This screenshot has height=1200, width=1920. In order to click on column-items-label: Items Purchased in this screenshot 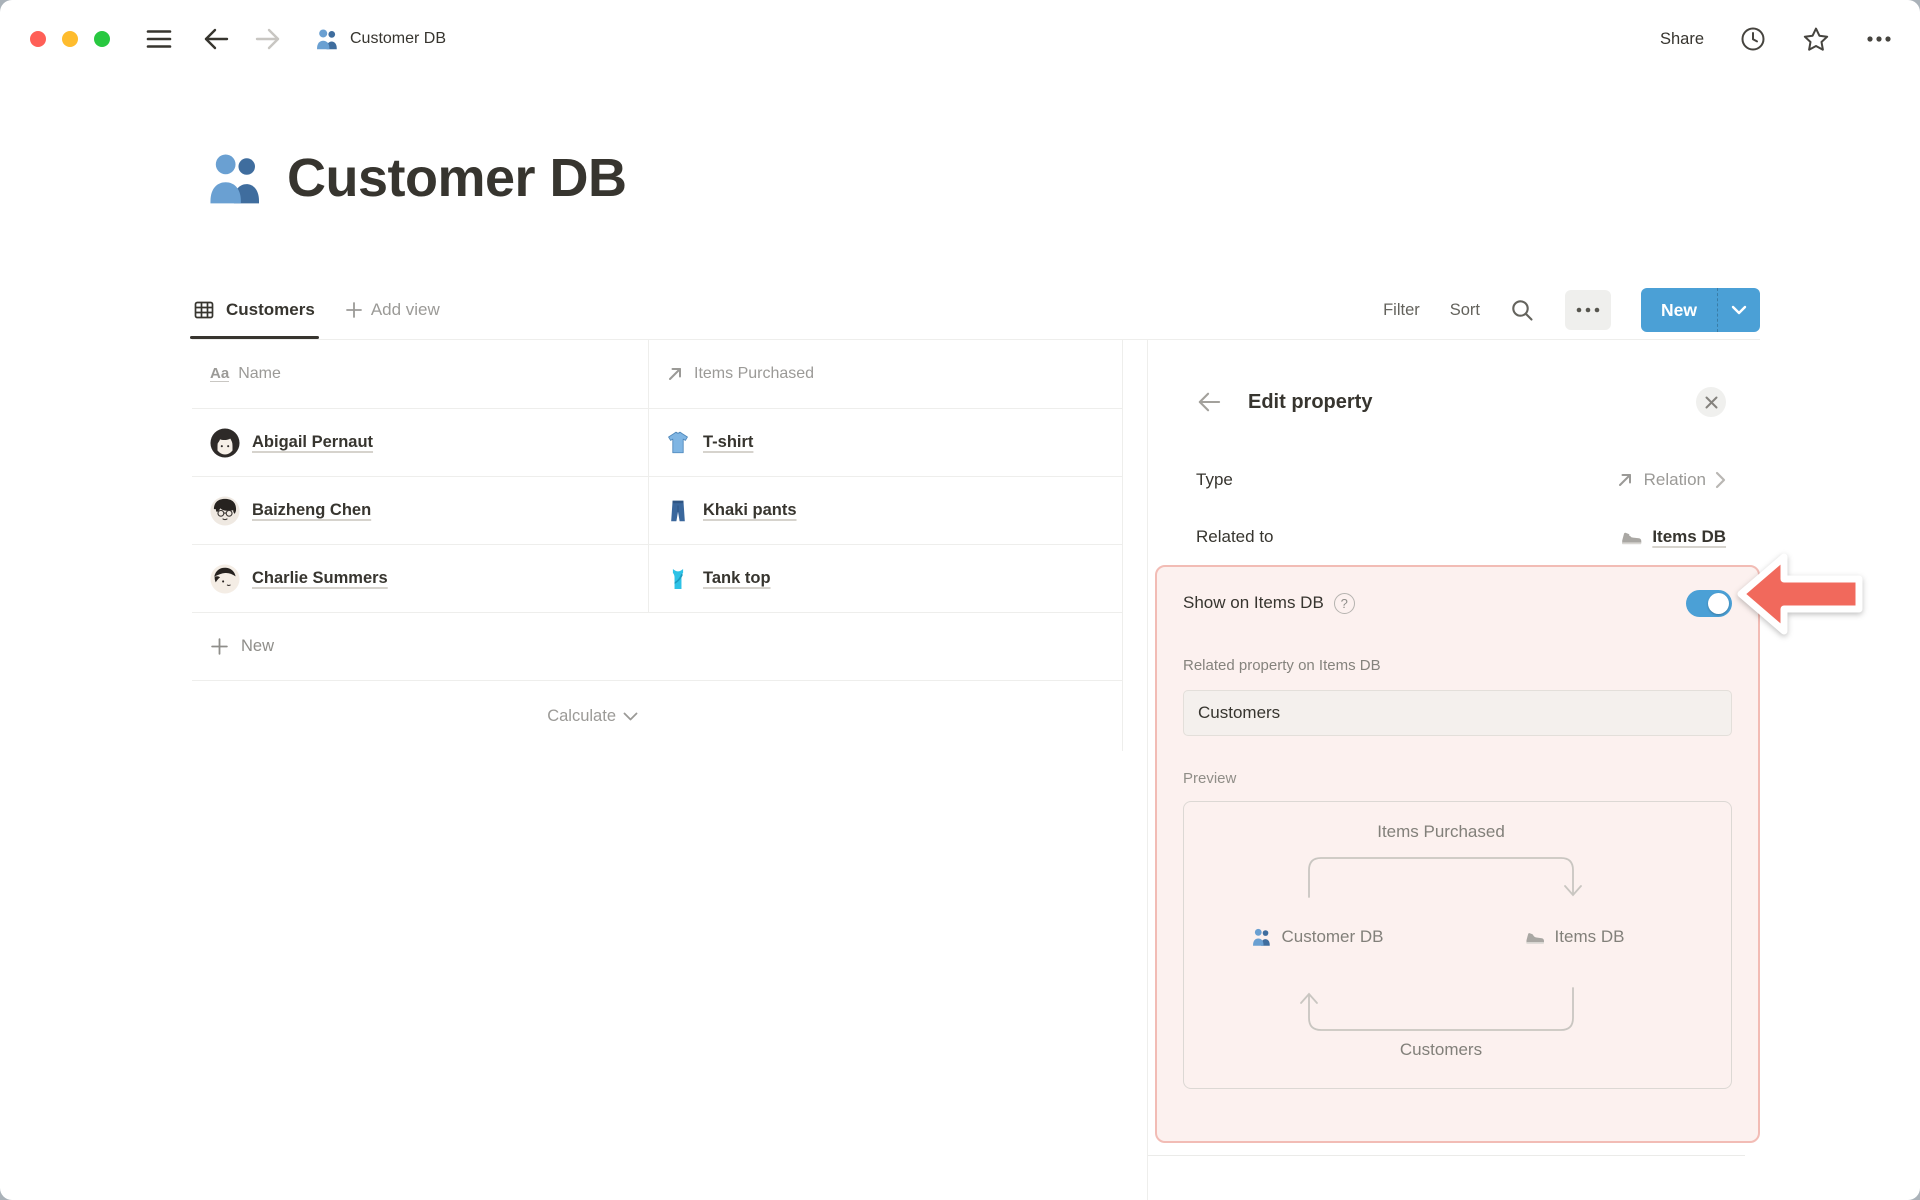, I will do `click(754, 373)`.